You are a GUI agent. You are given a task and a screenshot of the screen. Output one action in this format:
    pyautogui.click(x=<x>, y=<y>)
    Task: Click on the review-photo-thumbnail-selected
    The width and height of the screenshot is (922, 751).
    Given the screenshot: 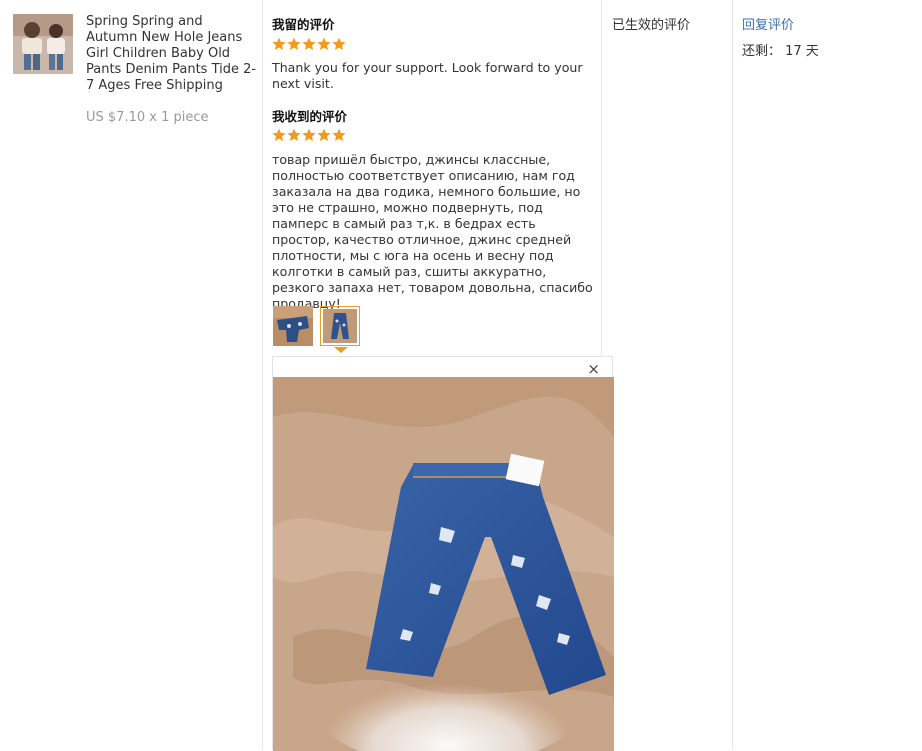 What is the action you would take?
    pyautogui.click(x=340, y=326)
    